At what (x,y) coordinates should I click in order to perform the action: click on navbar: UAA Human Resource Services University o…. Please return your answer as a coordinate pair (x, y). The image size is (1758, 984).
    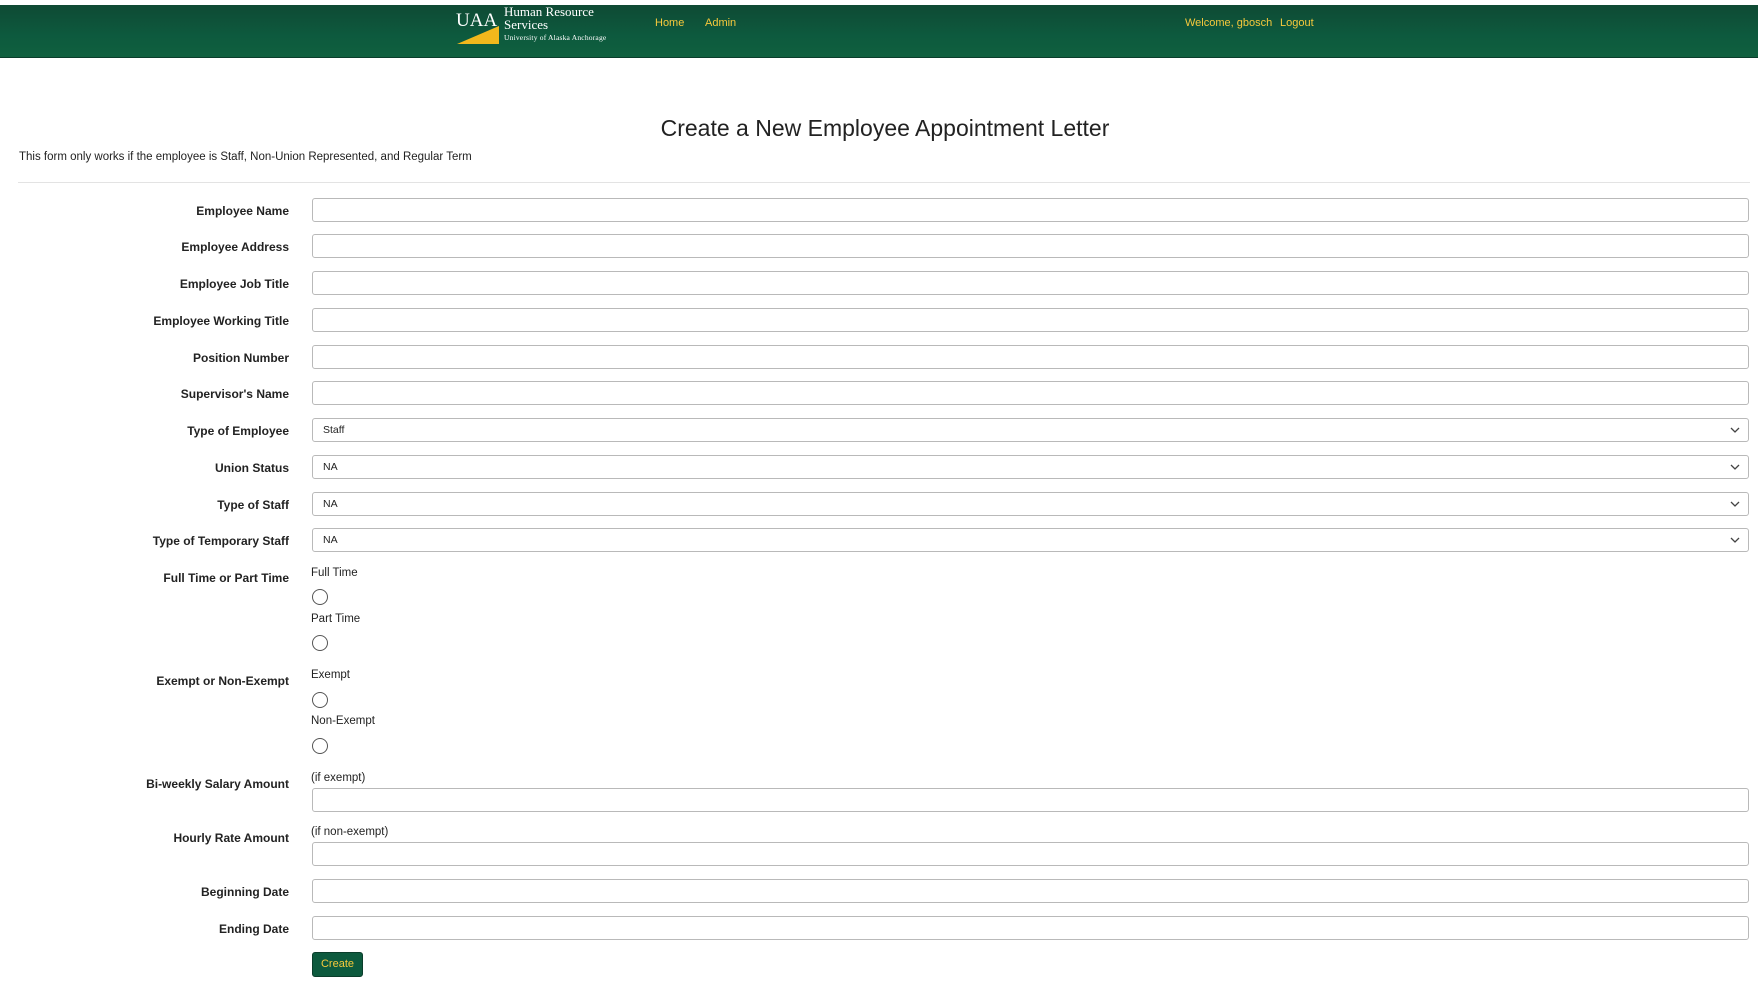
    Looking at the image, I should click on (879, 31).